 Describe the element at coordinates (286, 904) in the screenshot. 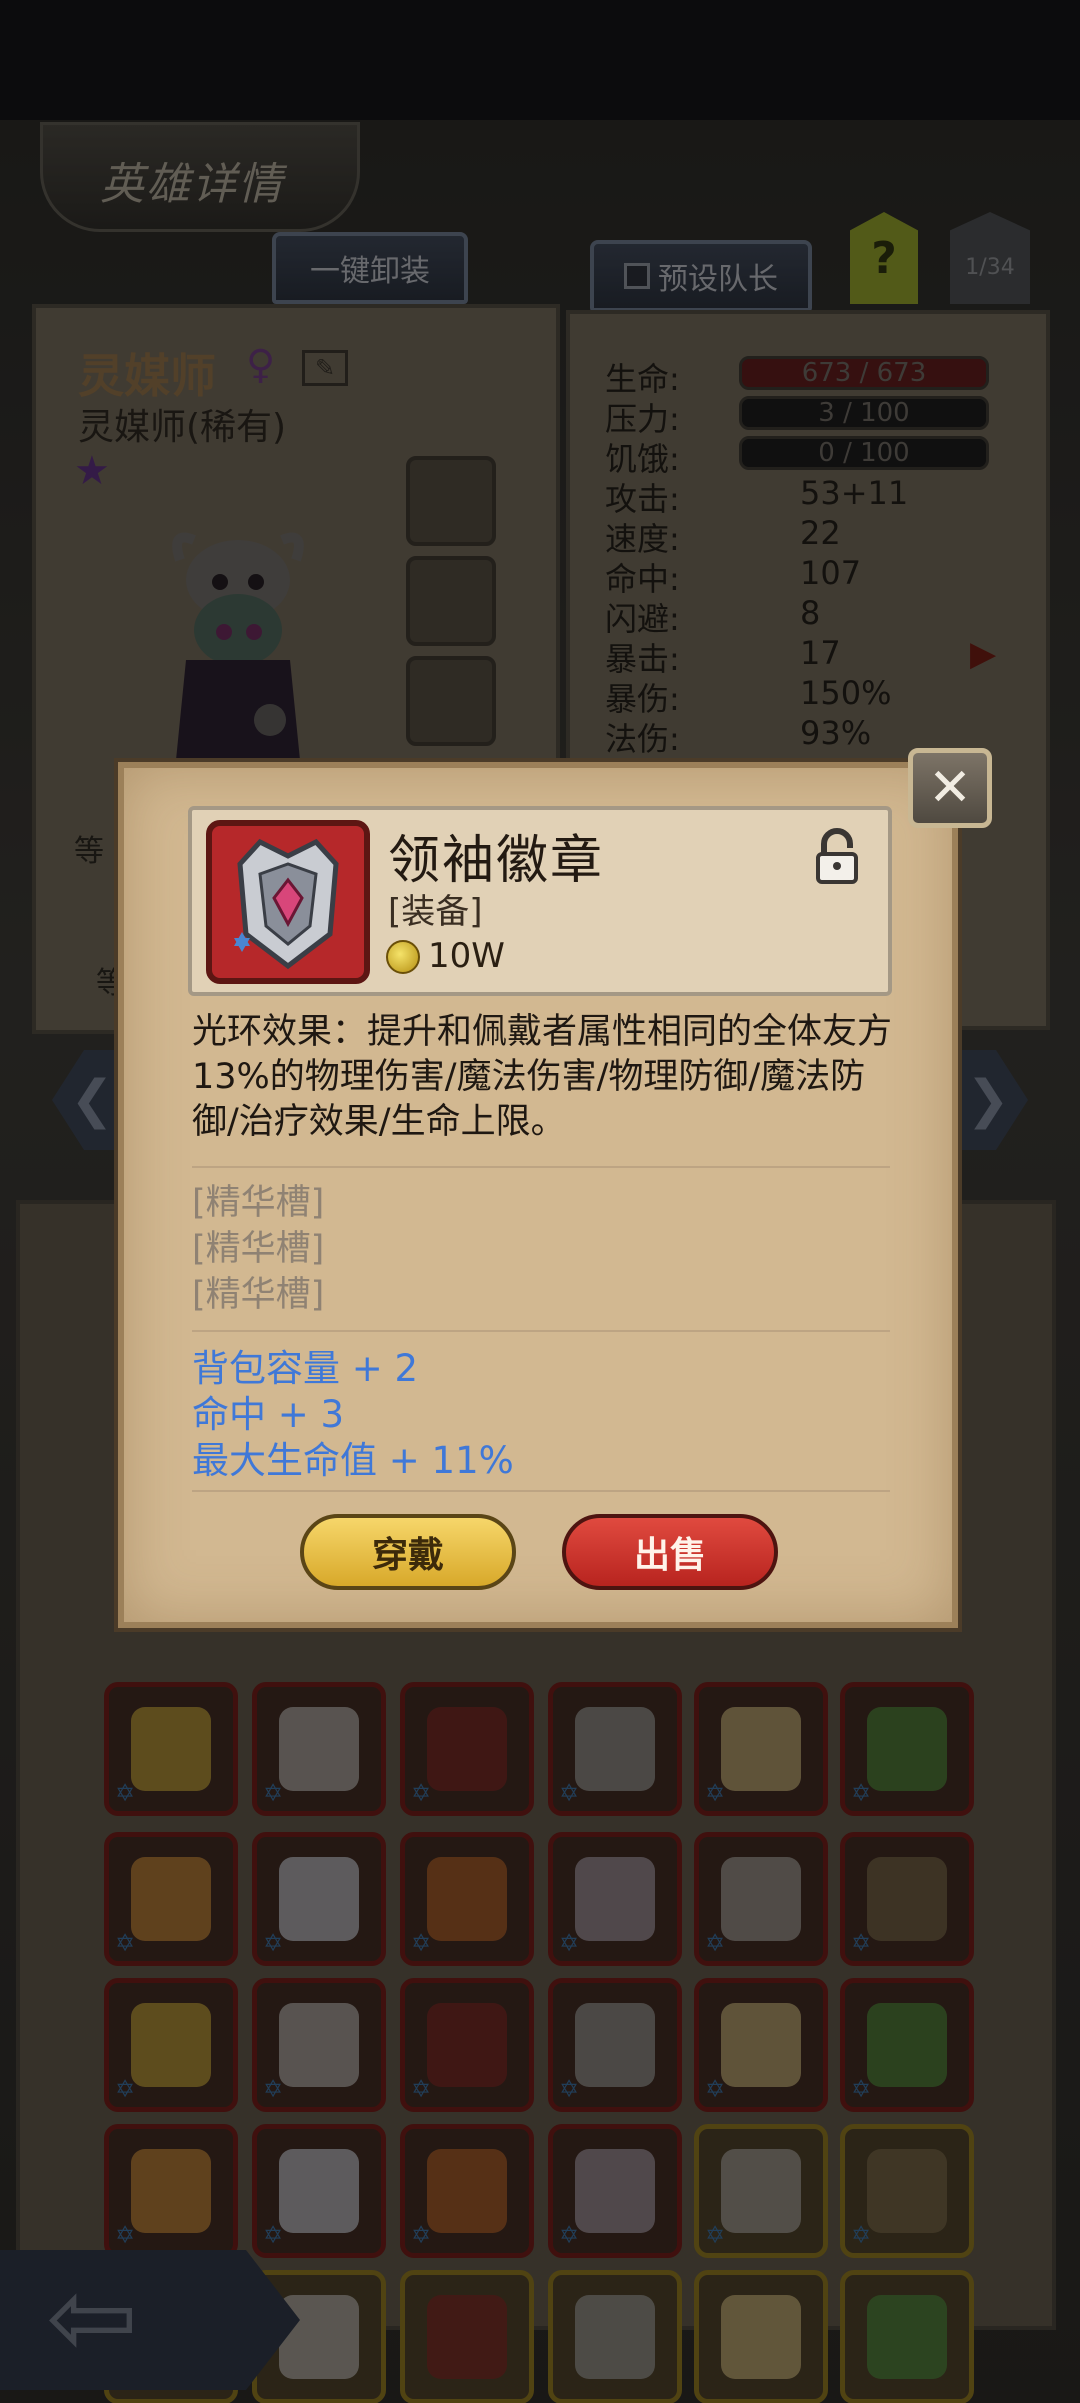

I see `badge-icon` at that location.